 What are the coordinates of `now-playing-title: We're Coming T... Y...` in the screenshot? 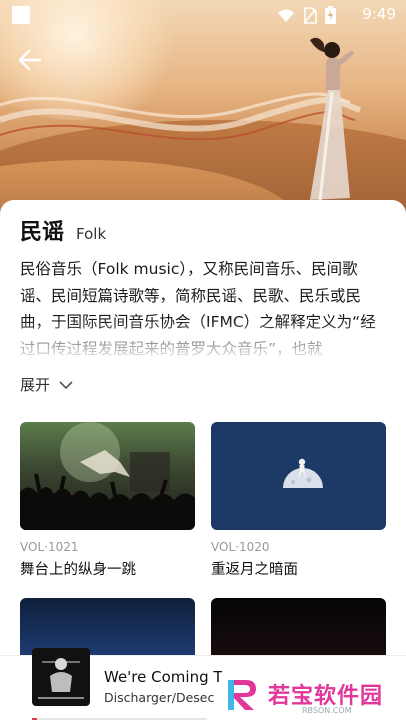 It's located at (163, 677).